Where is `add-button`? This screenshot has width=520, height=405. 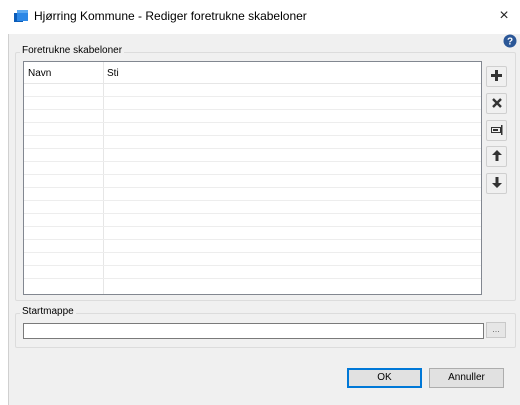 add-button is located at coordinates (496, 76).